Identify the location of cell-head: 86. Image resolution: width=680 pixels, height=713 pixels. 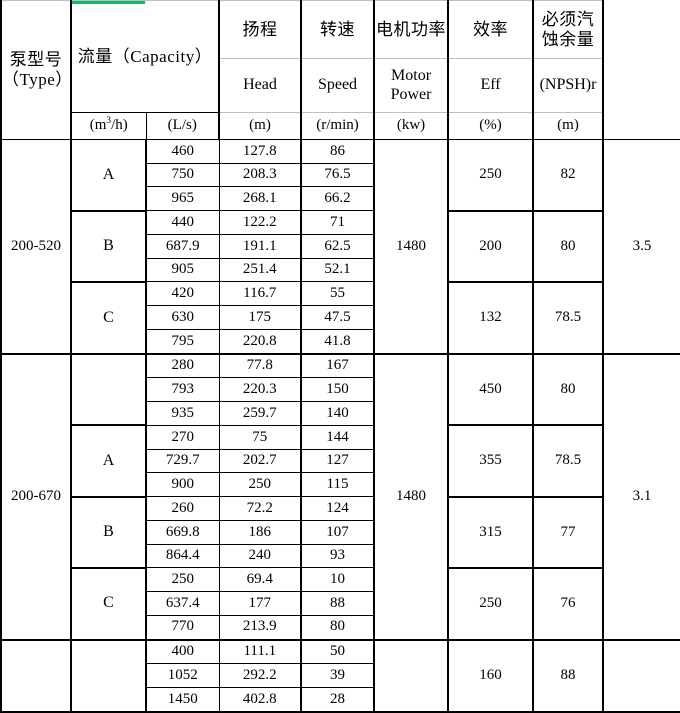
(338, 151).